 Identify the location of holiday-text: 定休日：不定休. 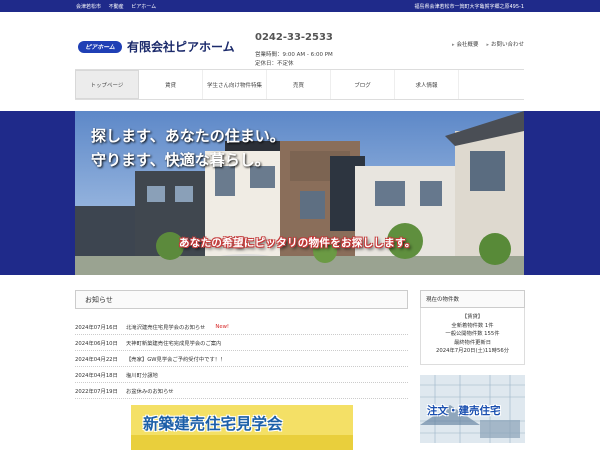
(274, 64).